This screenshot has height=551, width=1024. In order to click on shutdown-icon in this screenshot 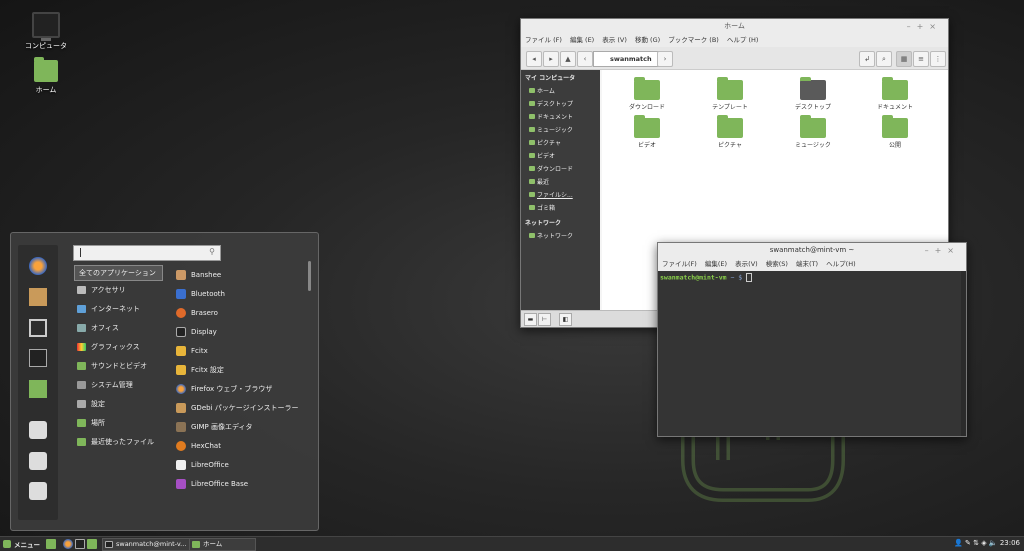, I will do `click(38, 491)`.